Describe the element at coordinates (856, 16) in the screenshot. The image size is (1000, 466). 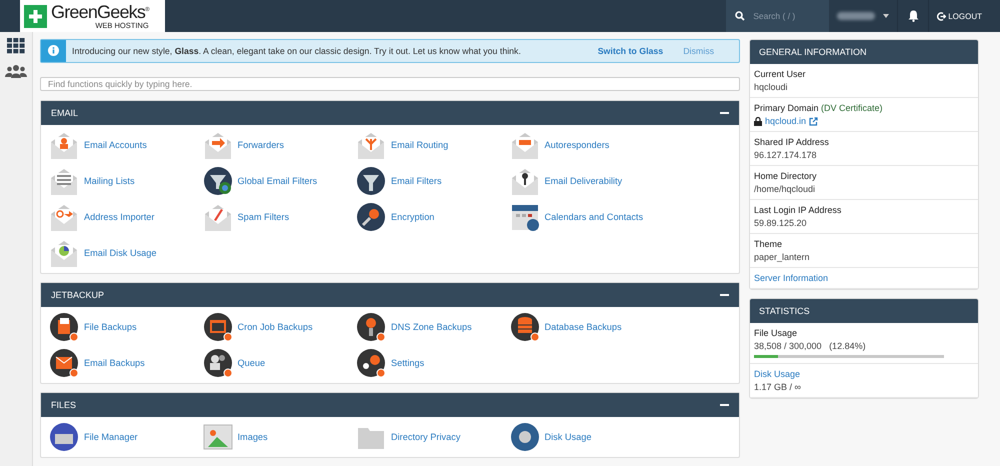
I see `blurred-username` at that location.